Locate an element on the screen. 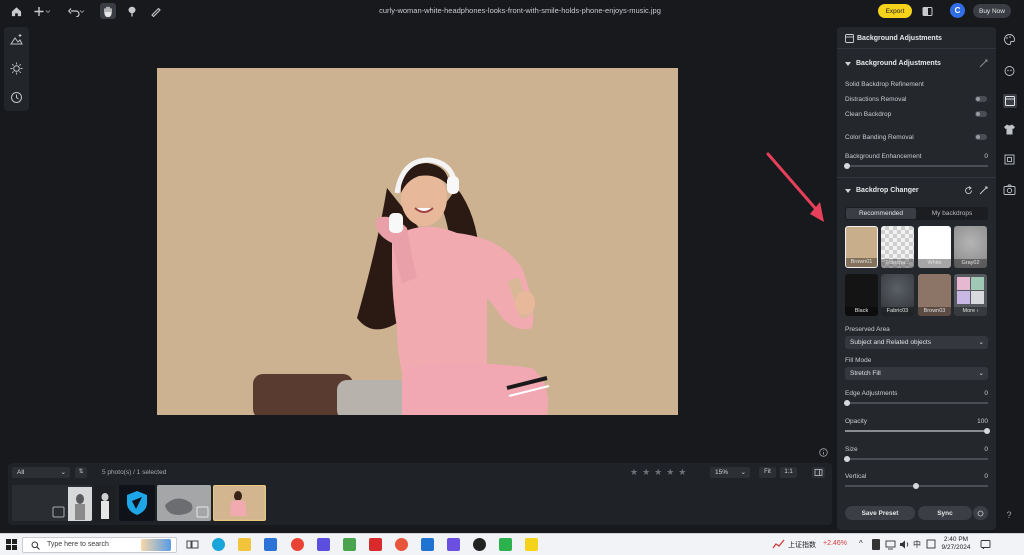  backdrop-more: More › is located at coordinates (970, 295).